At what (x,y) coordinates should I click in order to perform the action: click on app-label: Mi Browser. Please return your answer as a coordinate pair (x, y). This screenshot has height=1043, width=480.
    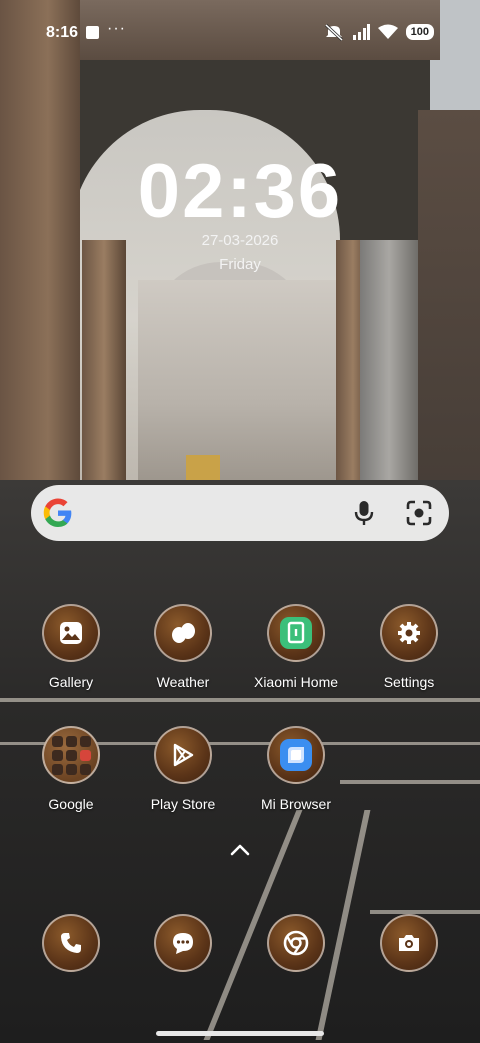
    Looking at the image, I should click on (295, 804).